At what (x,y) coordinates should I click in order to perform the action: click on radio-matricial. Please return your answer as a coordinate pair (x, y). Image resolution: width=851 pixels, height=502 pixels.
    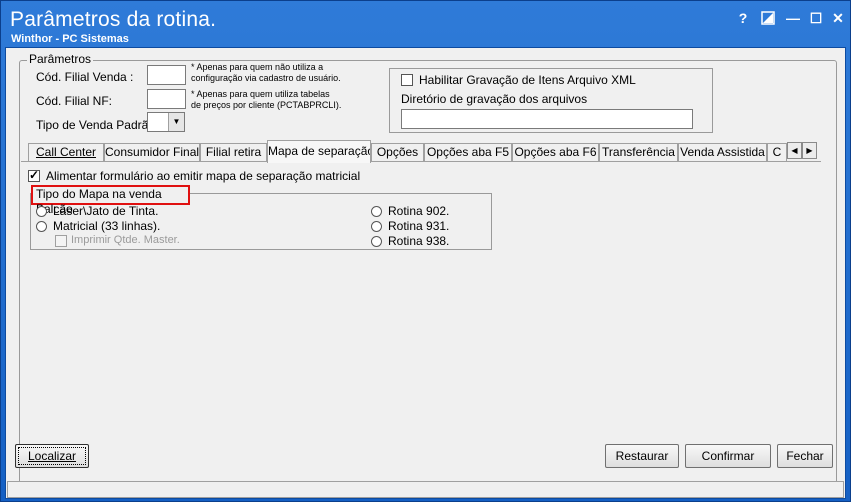
    Looking at the image, I should click on (41, 226).